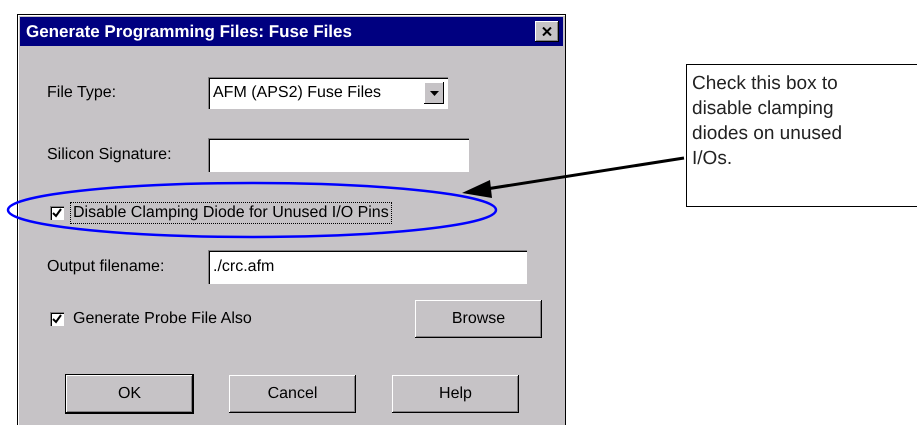  I want to click on input-field: ./crc.afm, so click(367, 267).